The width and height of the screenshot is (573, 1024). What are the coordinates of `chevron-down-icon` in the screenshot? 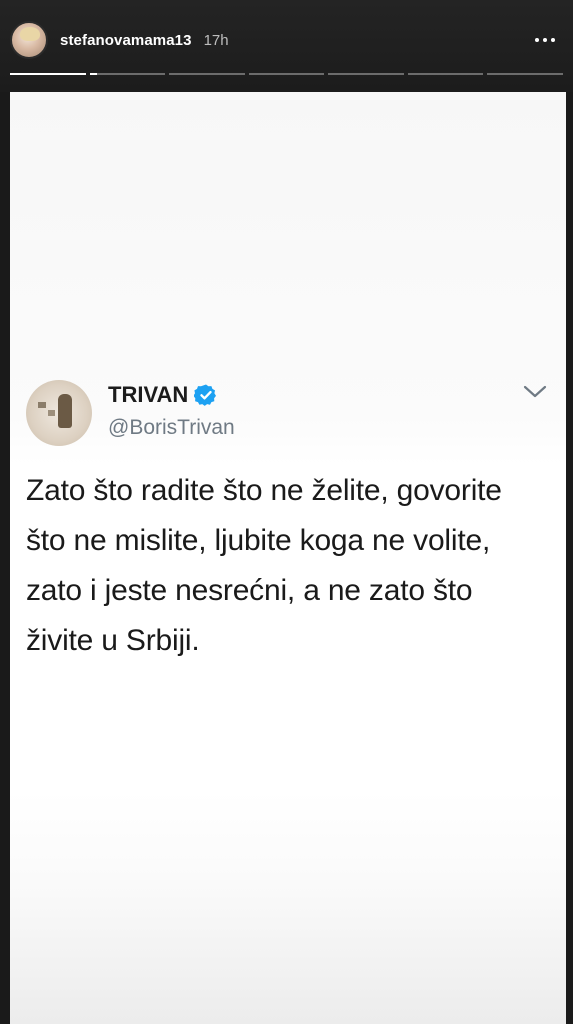 It's located at (535, 391).